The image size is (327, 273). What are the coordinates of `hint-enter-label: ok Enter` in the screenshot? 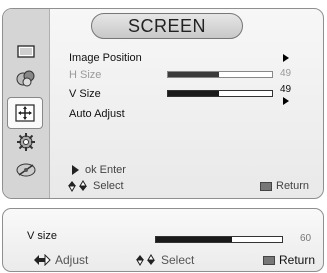 It's located at (105, 170).